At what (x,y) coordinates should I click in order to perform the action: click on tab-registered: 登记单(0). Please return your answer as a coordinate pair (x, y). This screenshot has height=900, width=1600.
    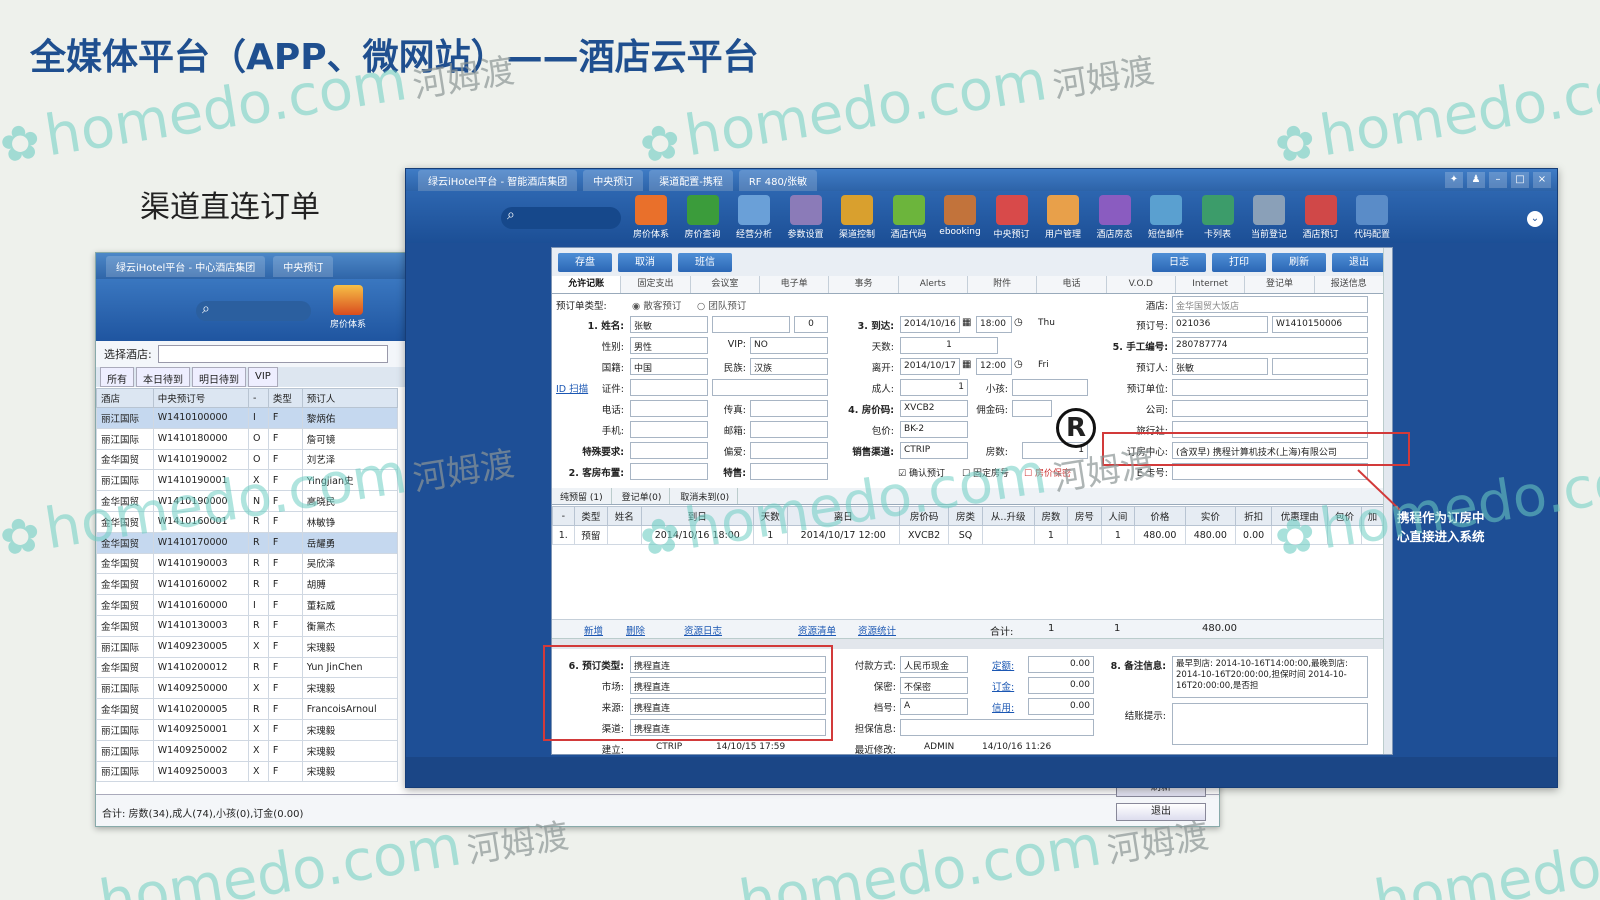
    Looking at the image, I should click on (642, 496).